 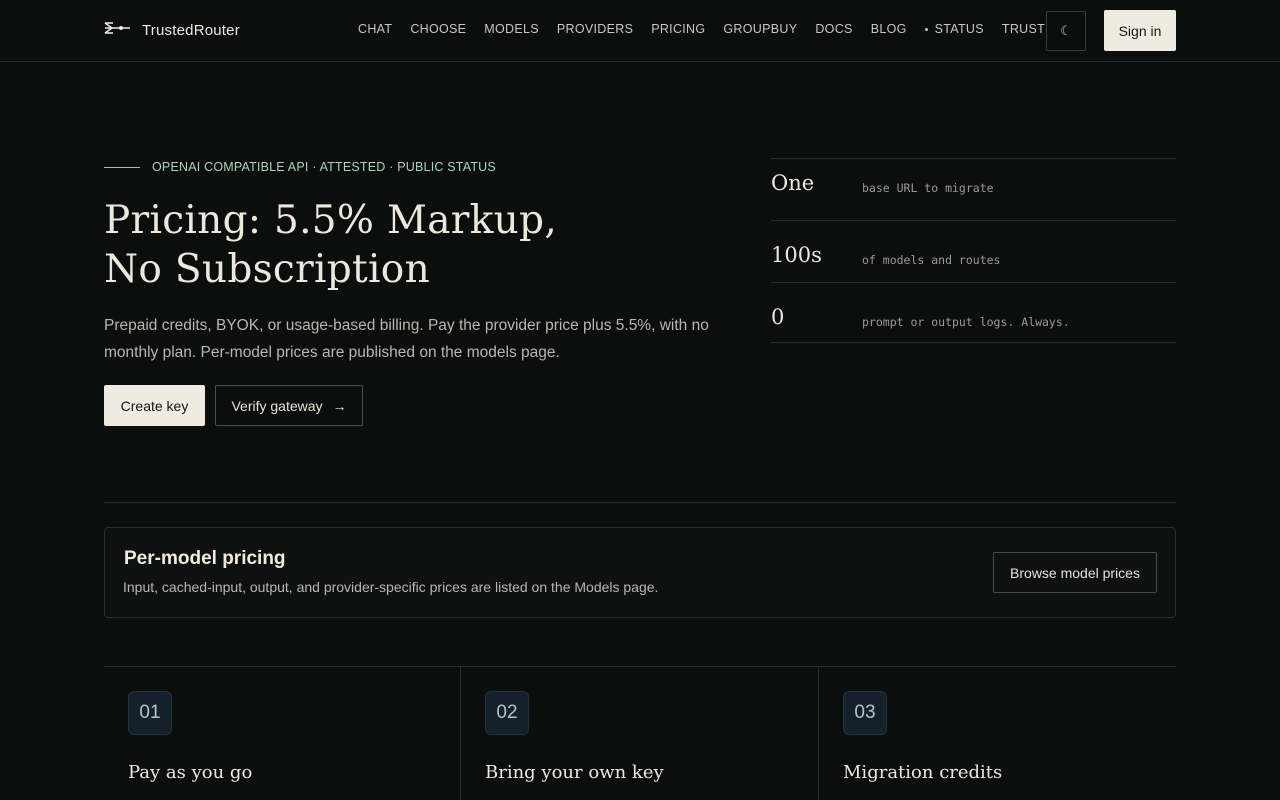 What do you see at coordinates (833, 29) in the screenshot?
I see `nav-docs: DOCS` at bounding box center [833, 29].